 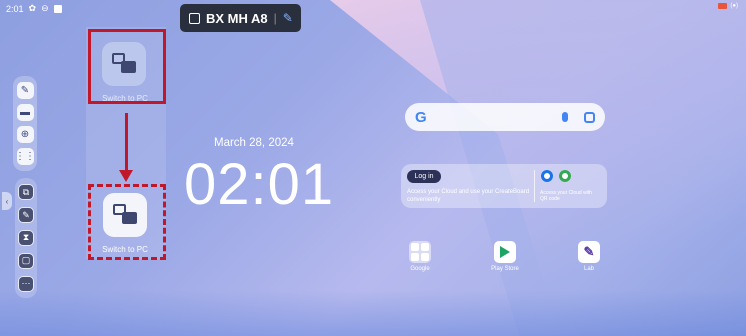 What do you see at coordinates (25, 156) in the screenshot?
I see `apps-grid-icon: ⋮⋮` at bounding box center [25, 156].